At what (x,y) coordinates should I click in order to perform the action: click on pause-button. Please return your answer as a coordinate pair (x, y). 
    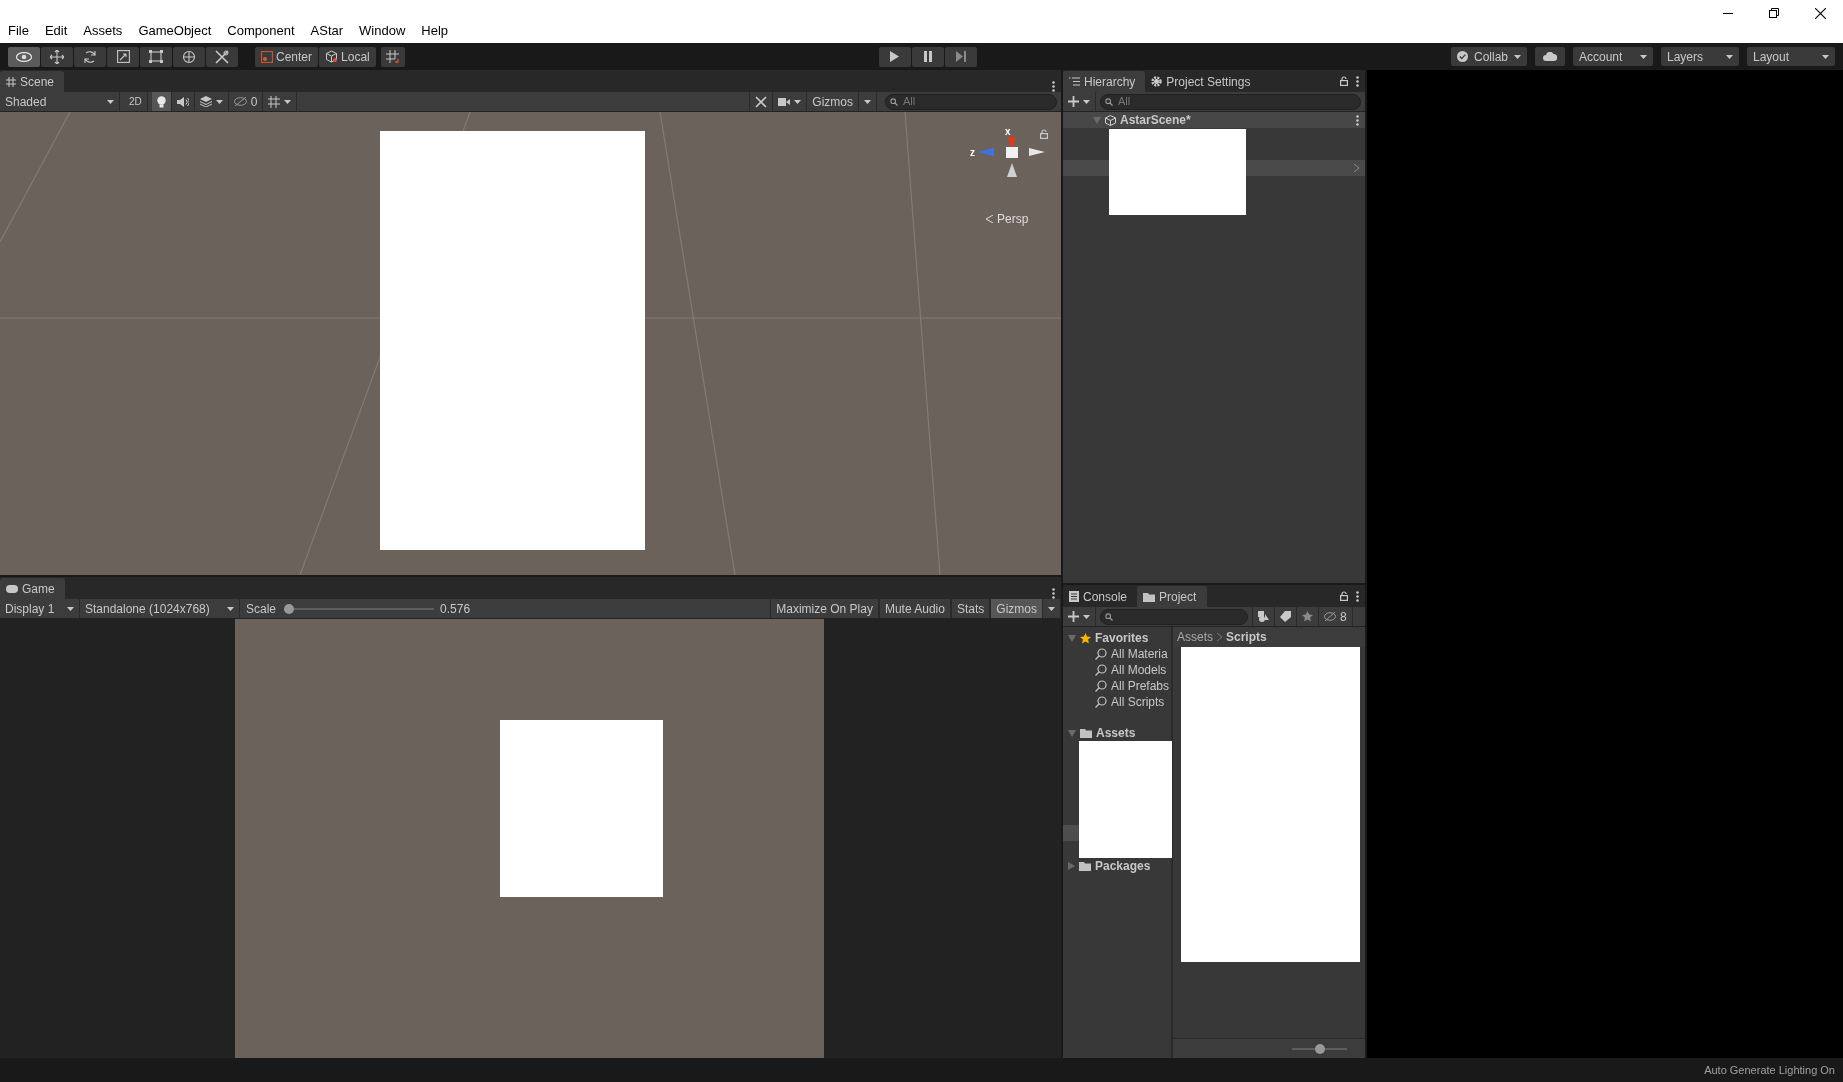
    Looking at the image, I should click on (927, 56).